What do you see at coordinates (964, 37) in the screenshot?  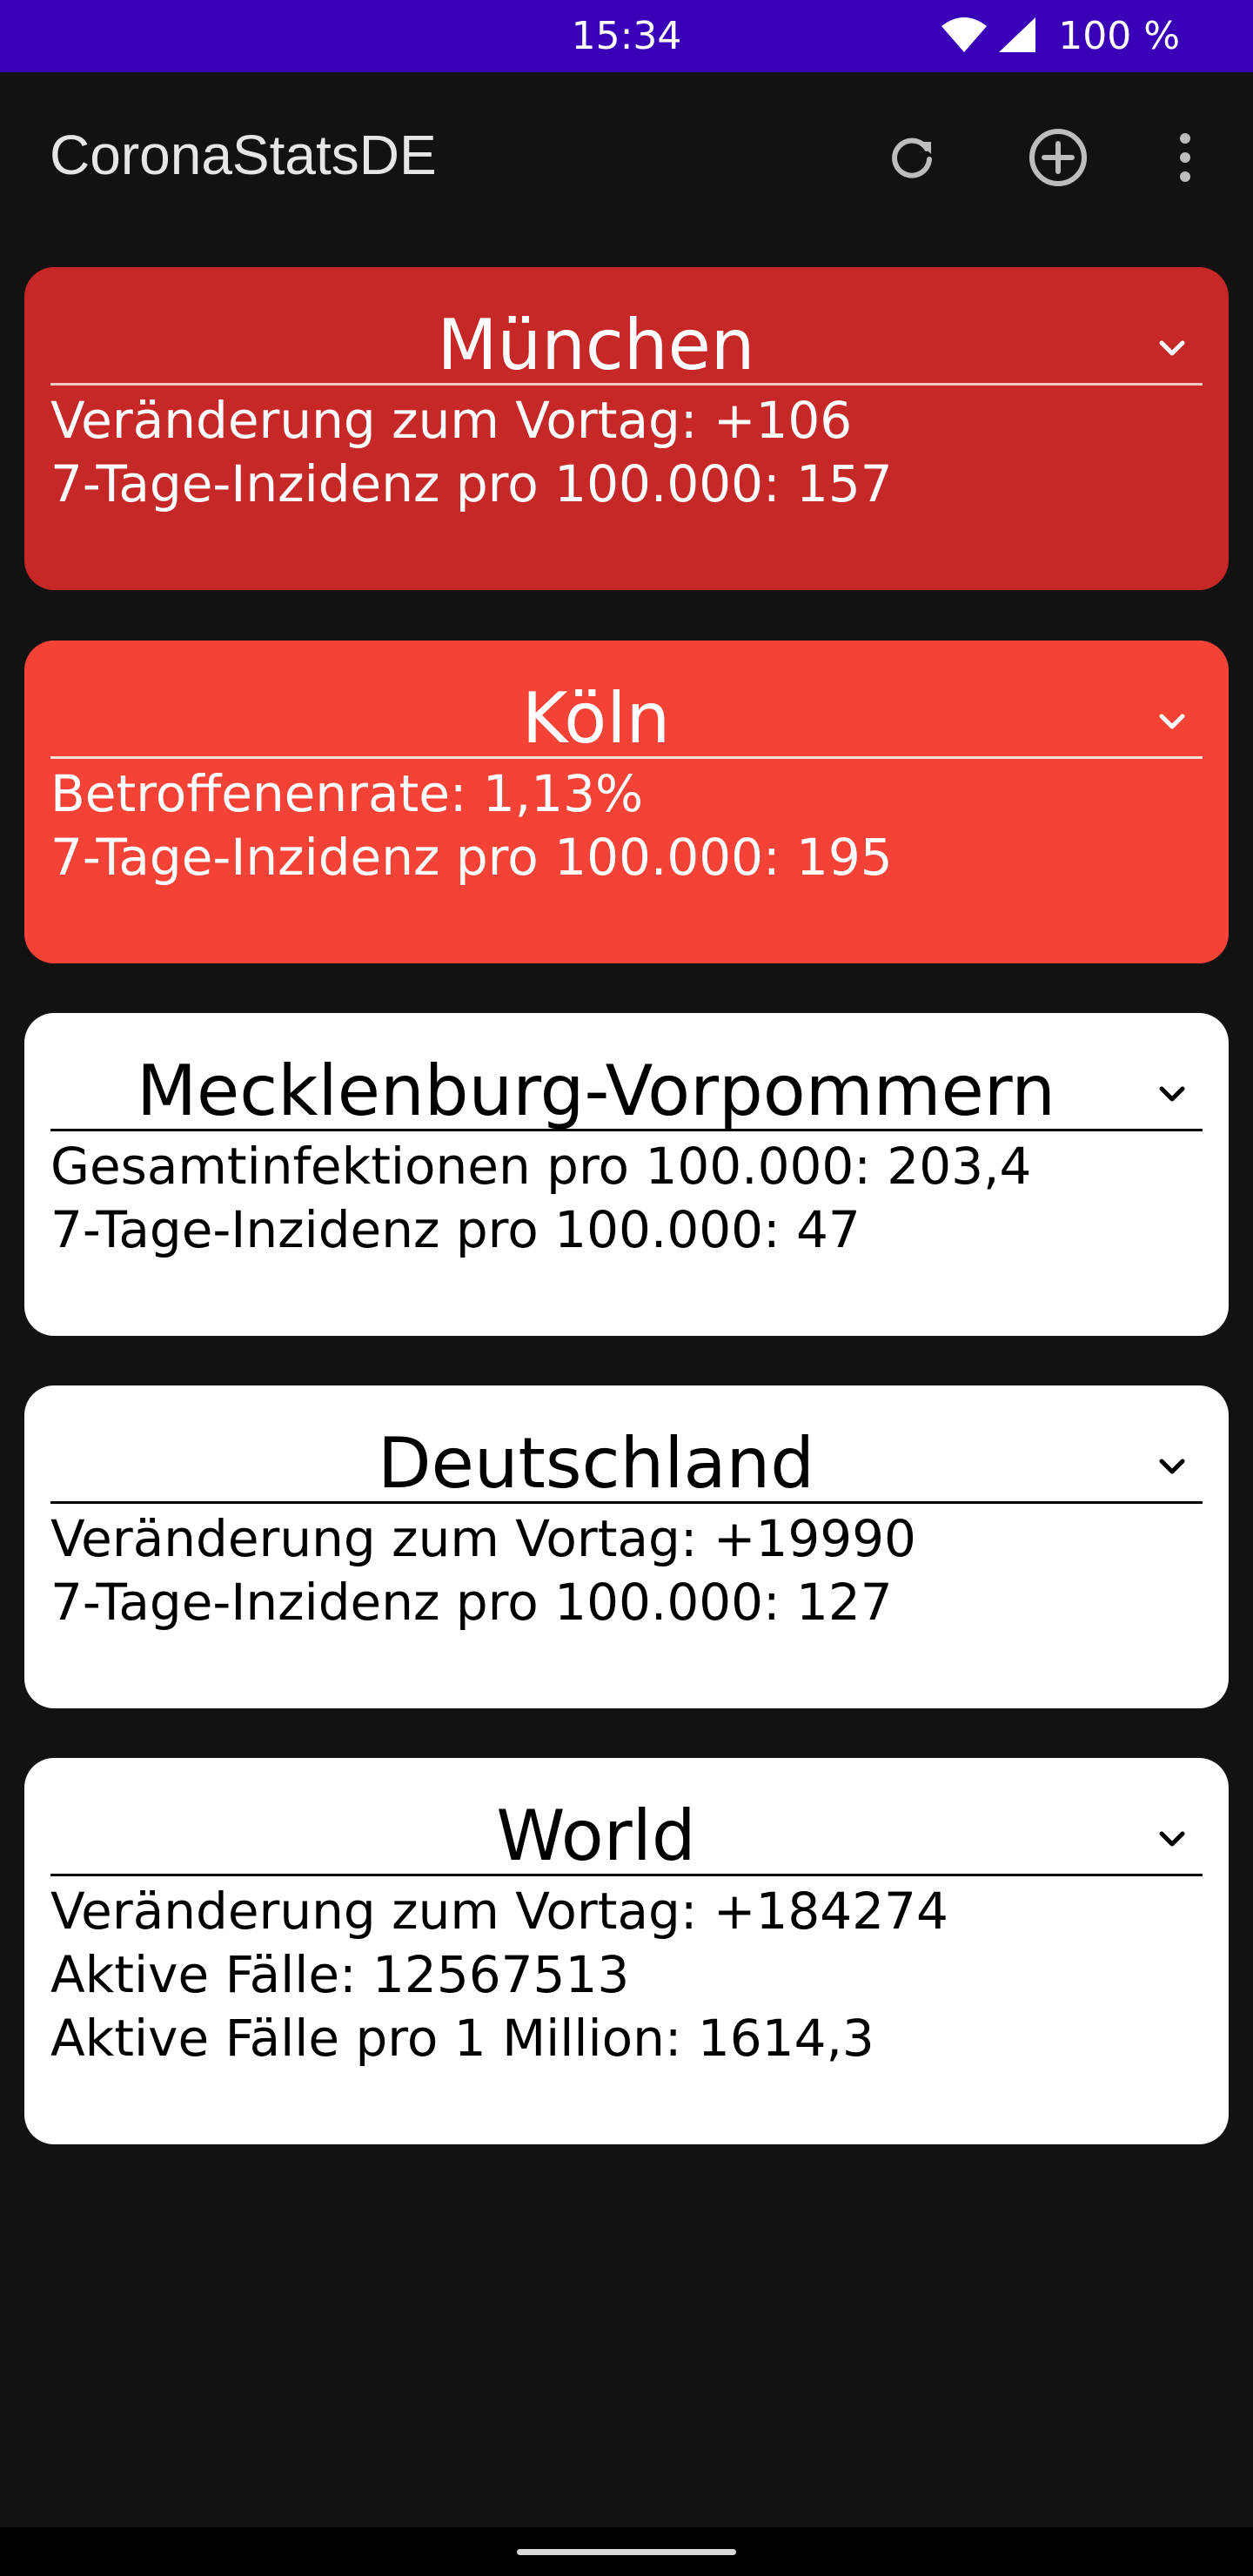 I see `wifi-icon` at bounding box center [964, 37].